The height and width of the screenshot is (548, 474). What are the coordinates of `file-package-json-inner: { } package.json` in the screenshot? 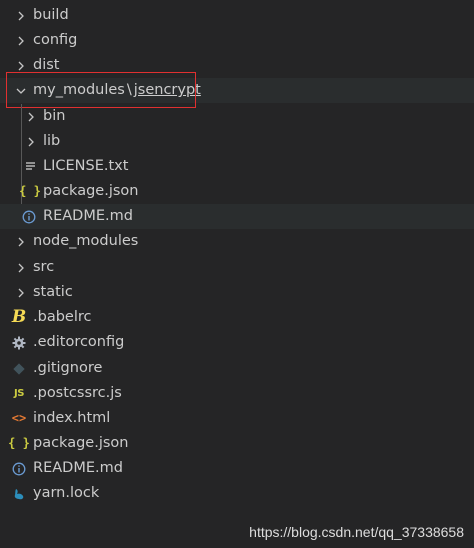 It's located at (237, 191).